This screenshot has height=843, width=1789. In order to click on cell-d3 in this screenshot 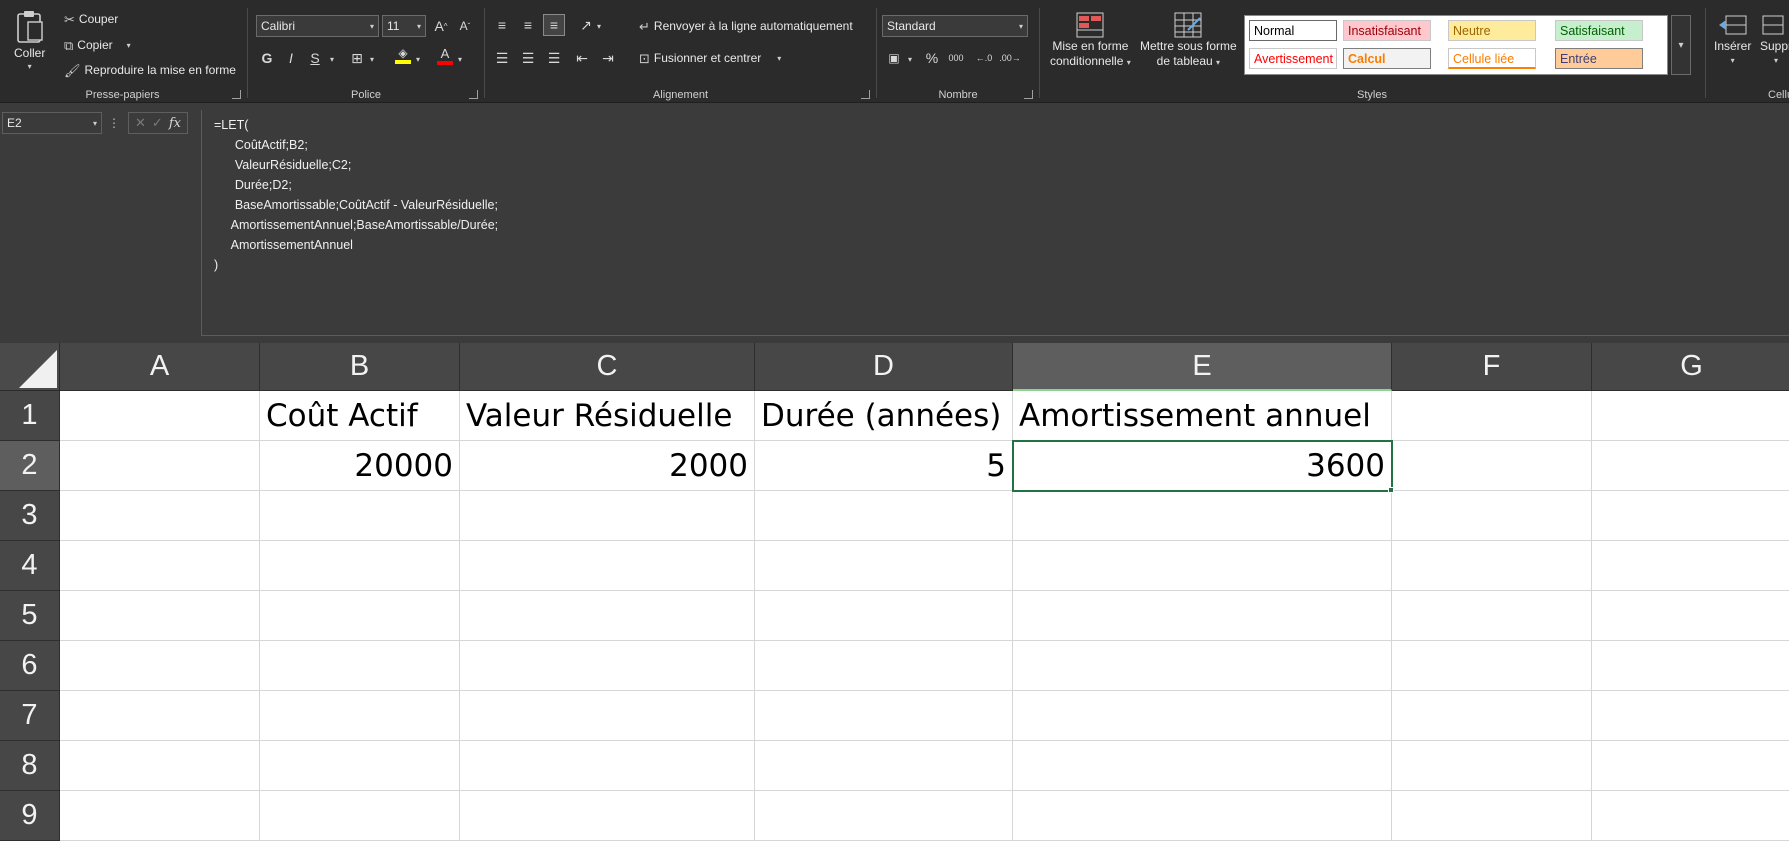, I will do `click(884, 516)`.